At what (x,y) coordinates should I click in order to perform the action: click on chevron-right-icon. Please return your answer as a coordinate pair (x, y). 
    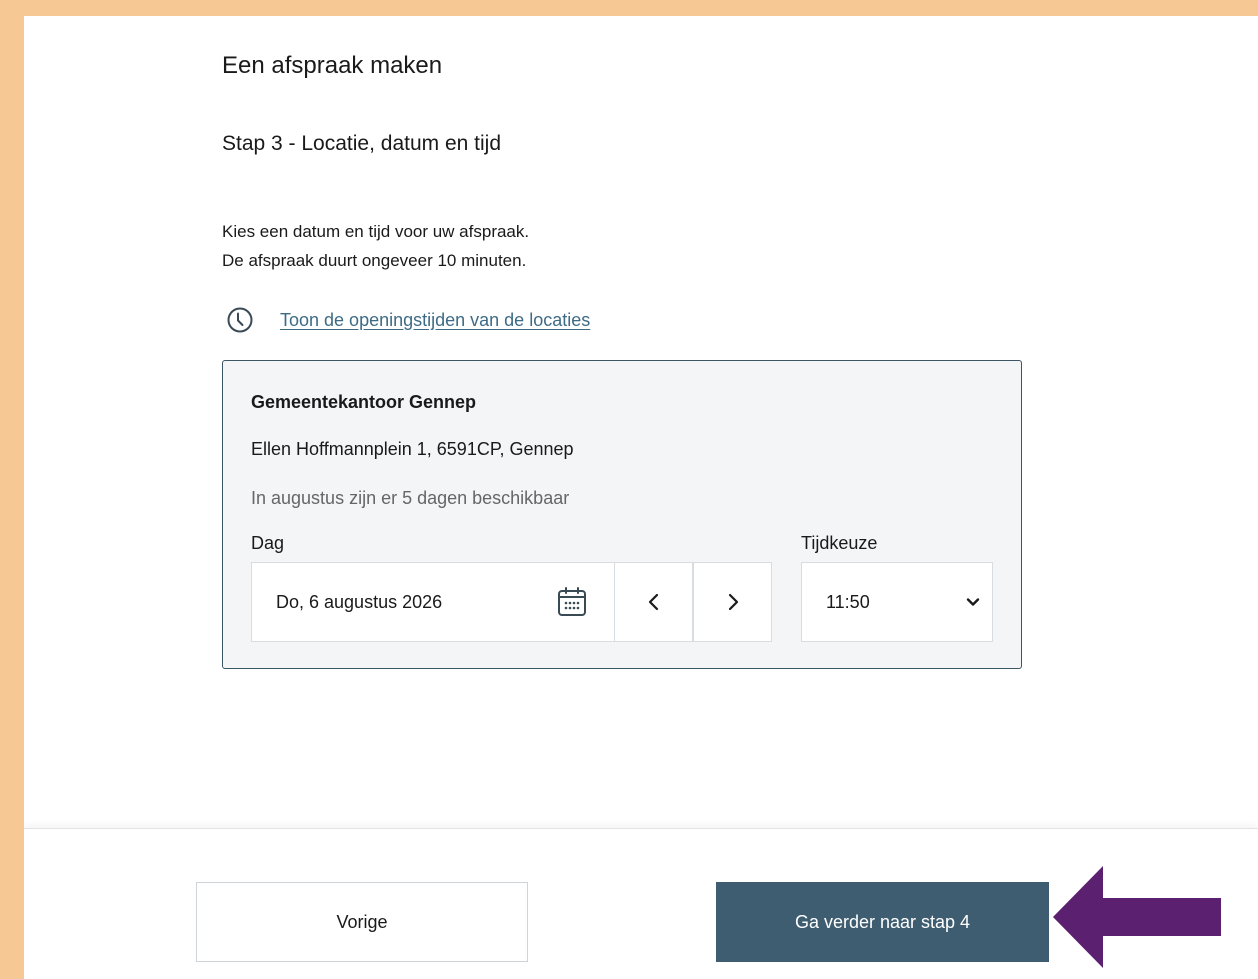
    Looking at the image, I should click on (733, 602).